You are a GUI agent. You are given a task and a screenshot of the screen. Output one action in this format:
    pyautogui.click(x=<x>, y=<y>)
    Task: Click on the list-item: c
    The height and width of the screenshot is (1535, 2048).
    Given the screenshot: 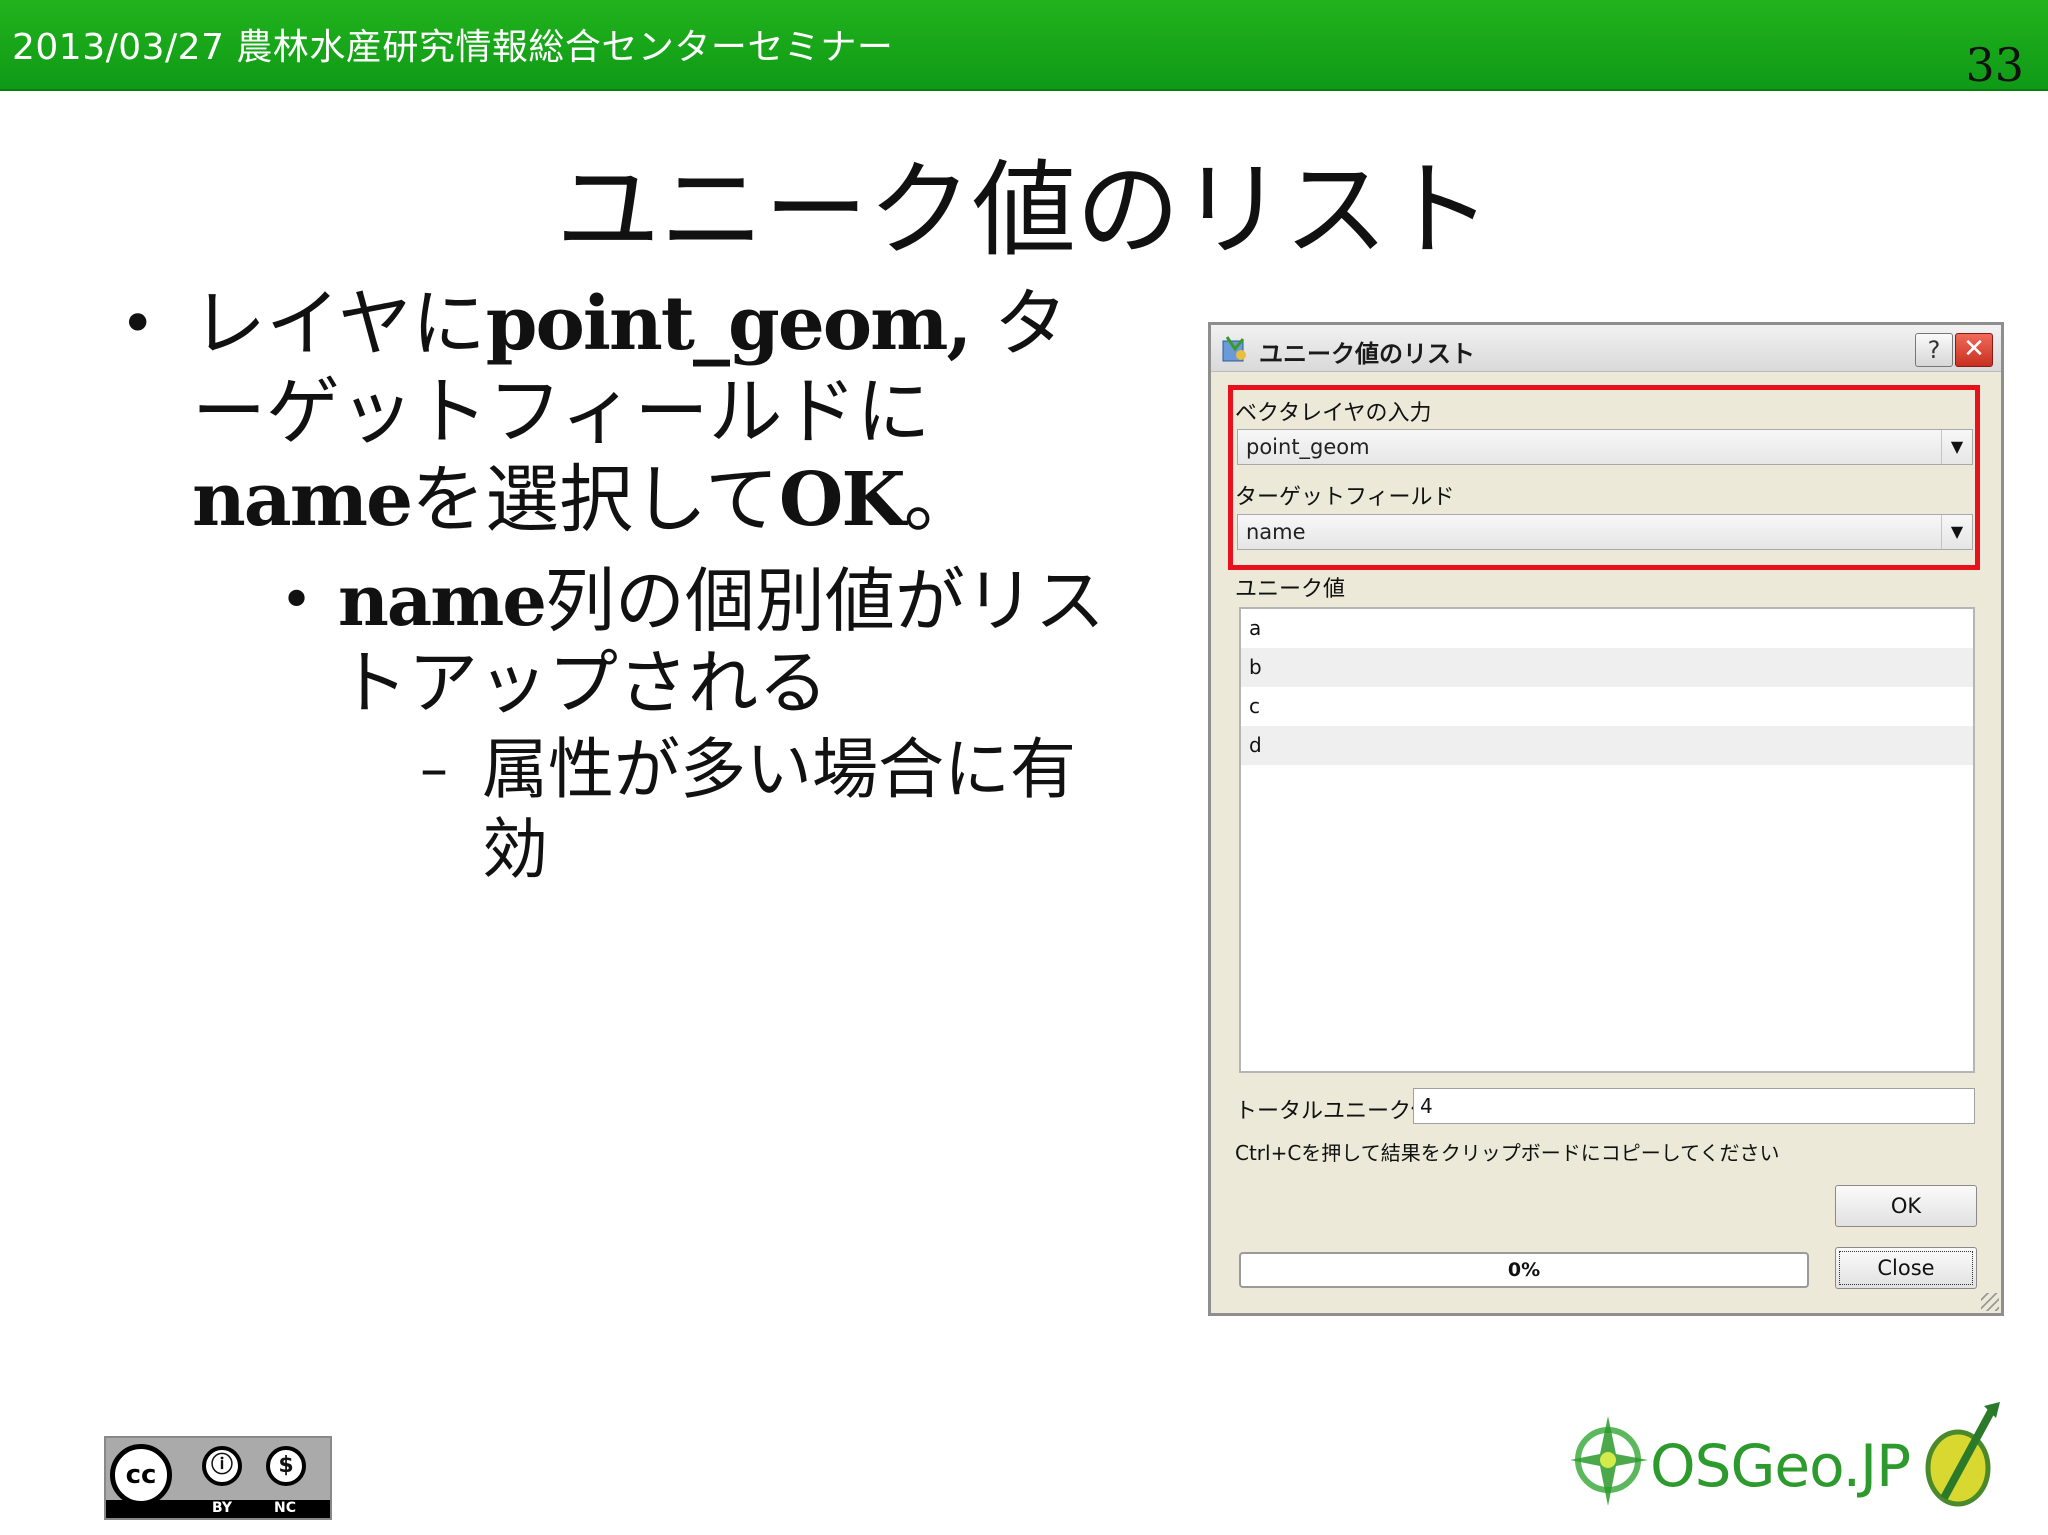 What is the action you would take?
    pyautogui.click(x=1607, y=706)
    